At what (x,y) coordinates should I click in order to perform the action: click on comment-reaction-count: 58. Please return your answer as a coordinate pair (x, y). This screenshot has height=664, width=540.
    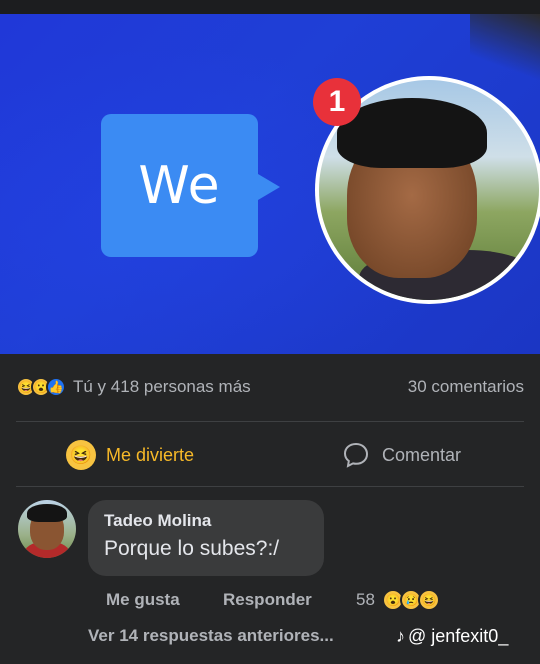
    Looking at the image, I should click on (365, 600).